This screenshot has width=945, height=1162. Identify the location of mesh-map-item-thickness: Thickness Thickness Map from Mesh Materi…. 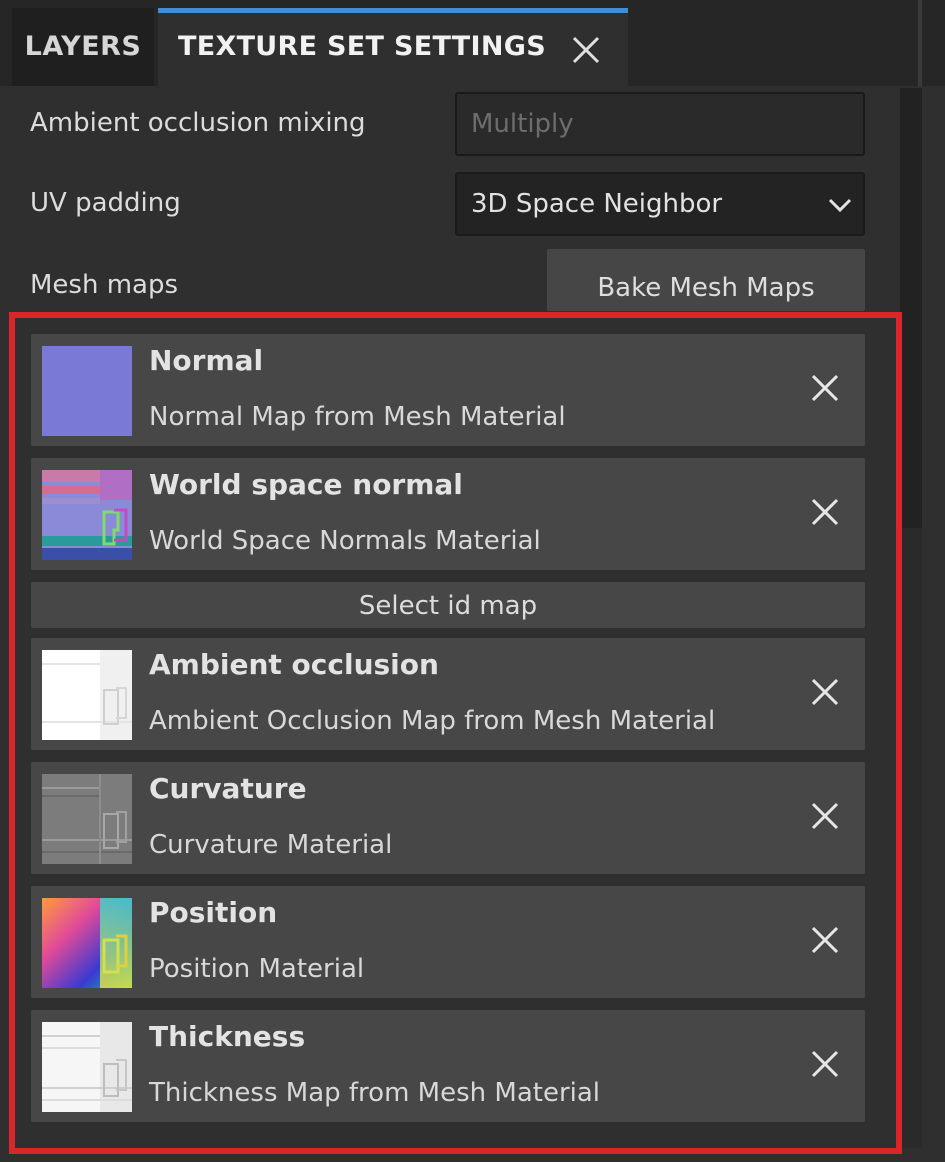
(448, 1066).